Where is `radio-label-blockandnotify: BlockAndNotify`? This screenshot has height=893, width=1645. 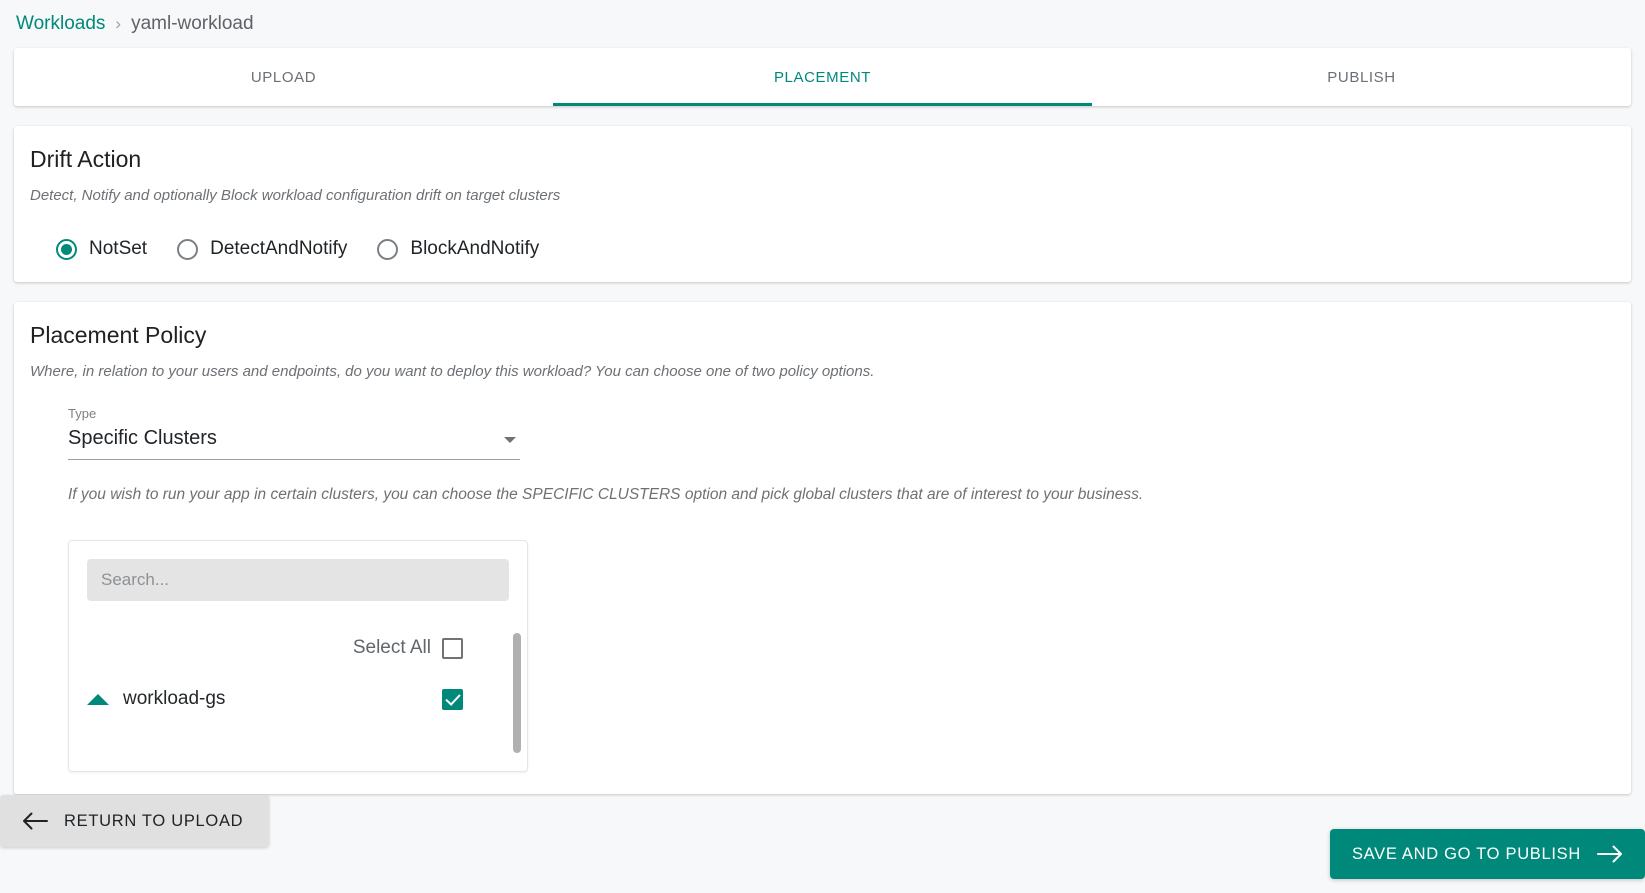 radio-label-blockandnotify: BlockAndNotify is located at coordinates (475, 248).